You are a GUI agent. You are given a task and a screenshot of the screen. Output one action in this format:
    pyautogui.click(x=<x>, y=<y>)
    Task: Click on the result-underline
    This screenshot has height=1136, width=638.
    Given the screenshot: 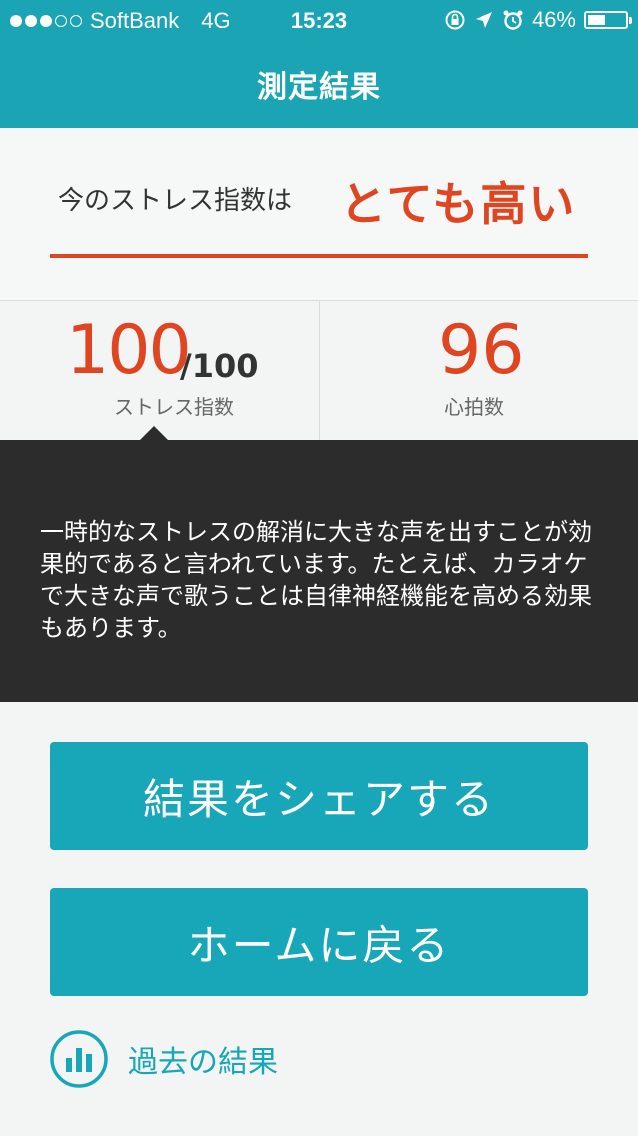 What is the action you would take?
    pyautogui.click(x=319, y=256)
    